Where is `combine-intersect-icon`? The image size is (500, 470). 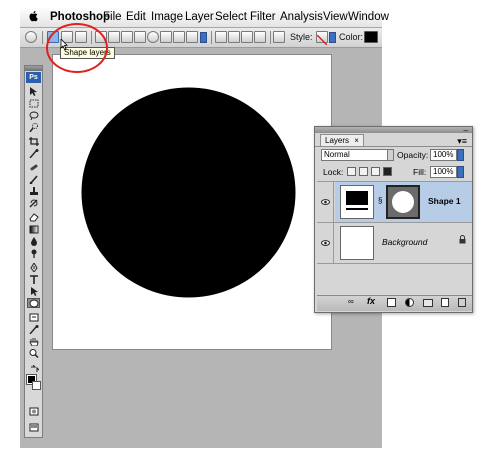 combine-intersect-icon is located at coordinates (247, 37).